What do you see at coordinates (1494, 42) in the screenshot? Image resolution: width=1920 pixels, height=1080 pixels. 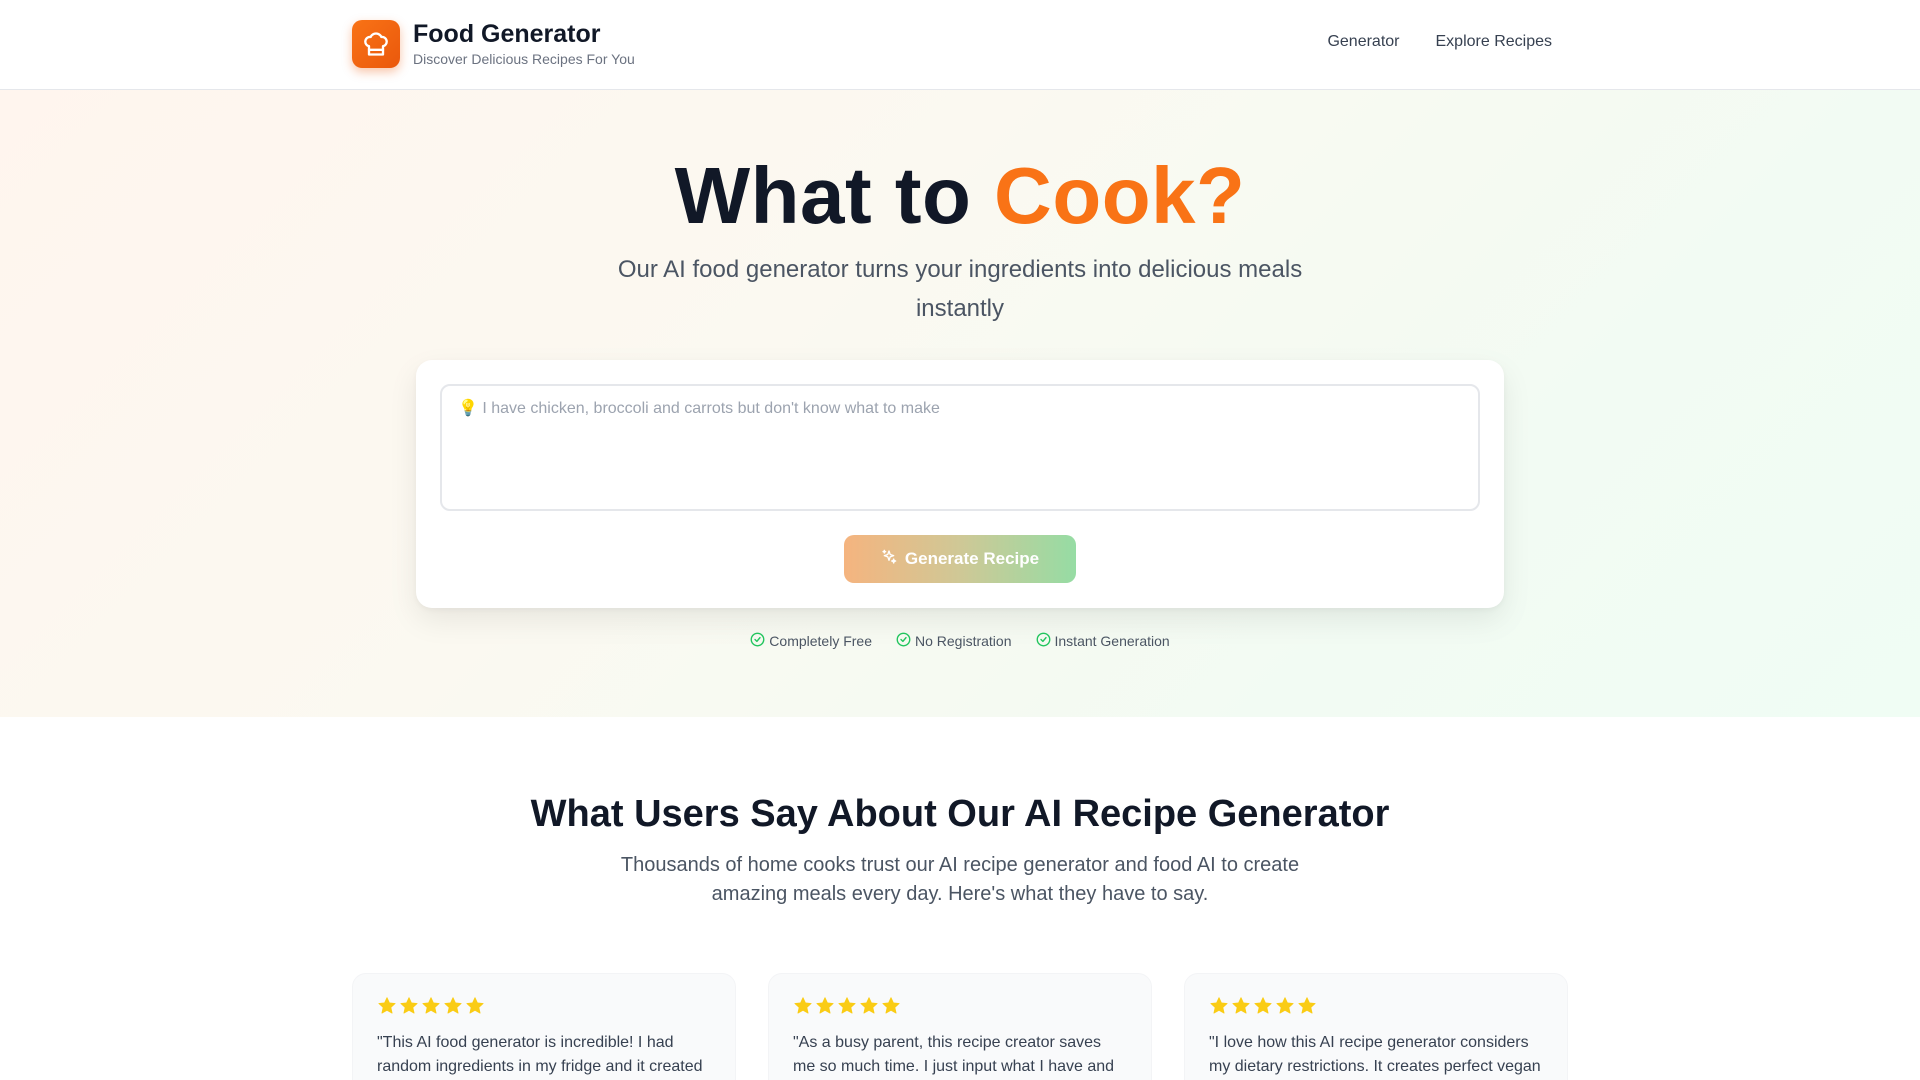 I see `nav-explore-recipes-link: Explore Recipes` at bounding box center [1494, 42].